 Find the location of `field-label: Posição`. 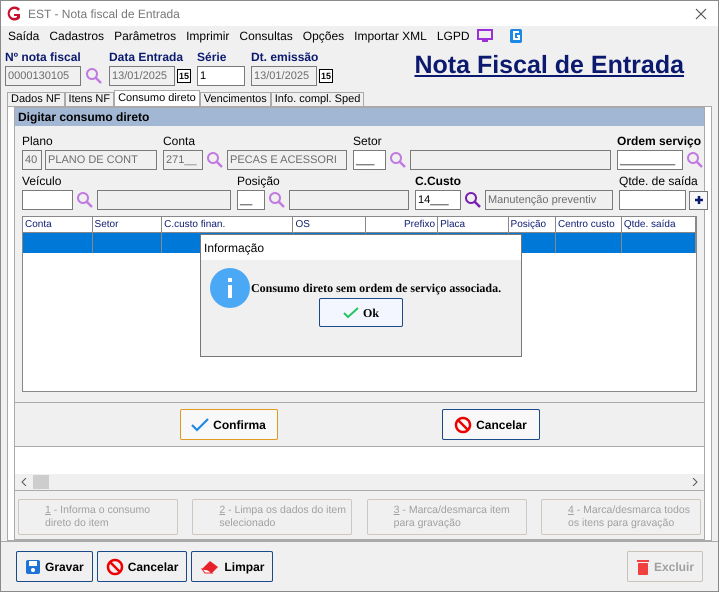

field-label: Posição is located at coordinates (259, 181).